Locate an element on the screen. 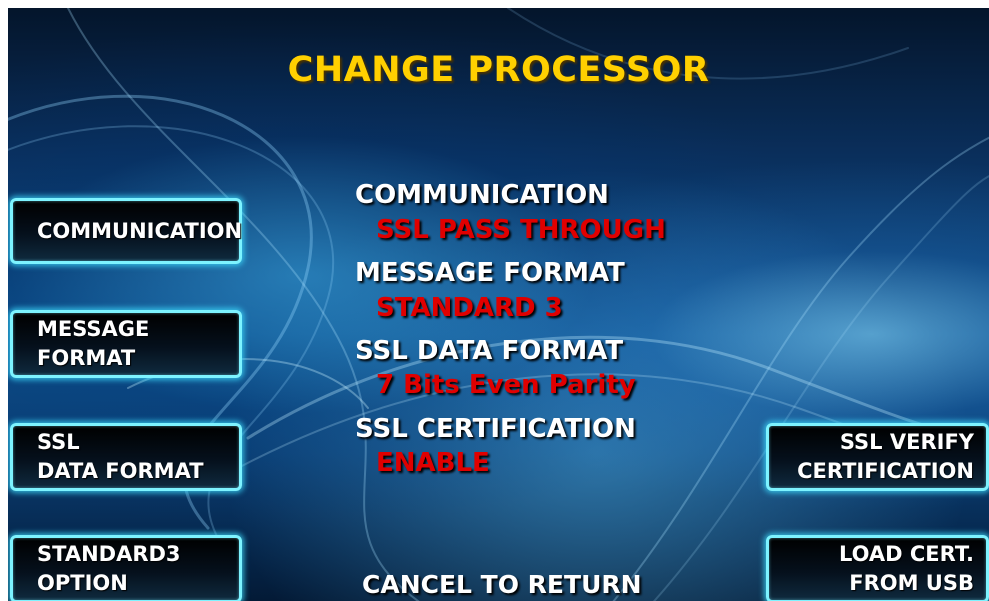  message-format-setting-label: MESSAGE FORMAT is located at coordinates (490, 273).